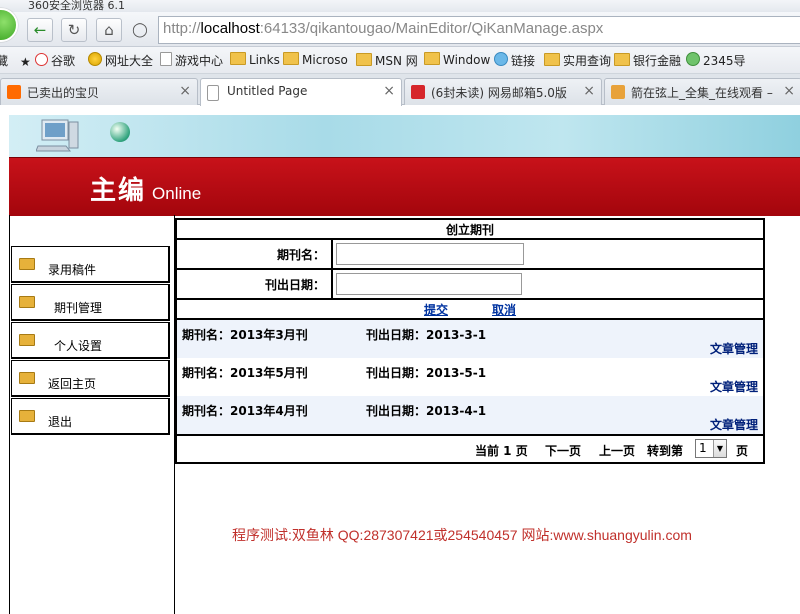  I want to click on journal-name: 期刊名：2013年5月刊, so click(245, 373).